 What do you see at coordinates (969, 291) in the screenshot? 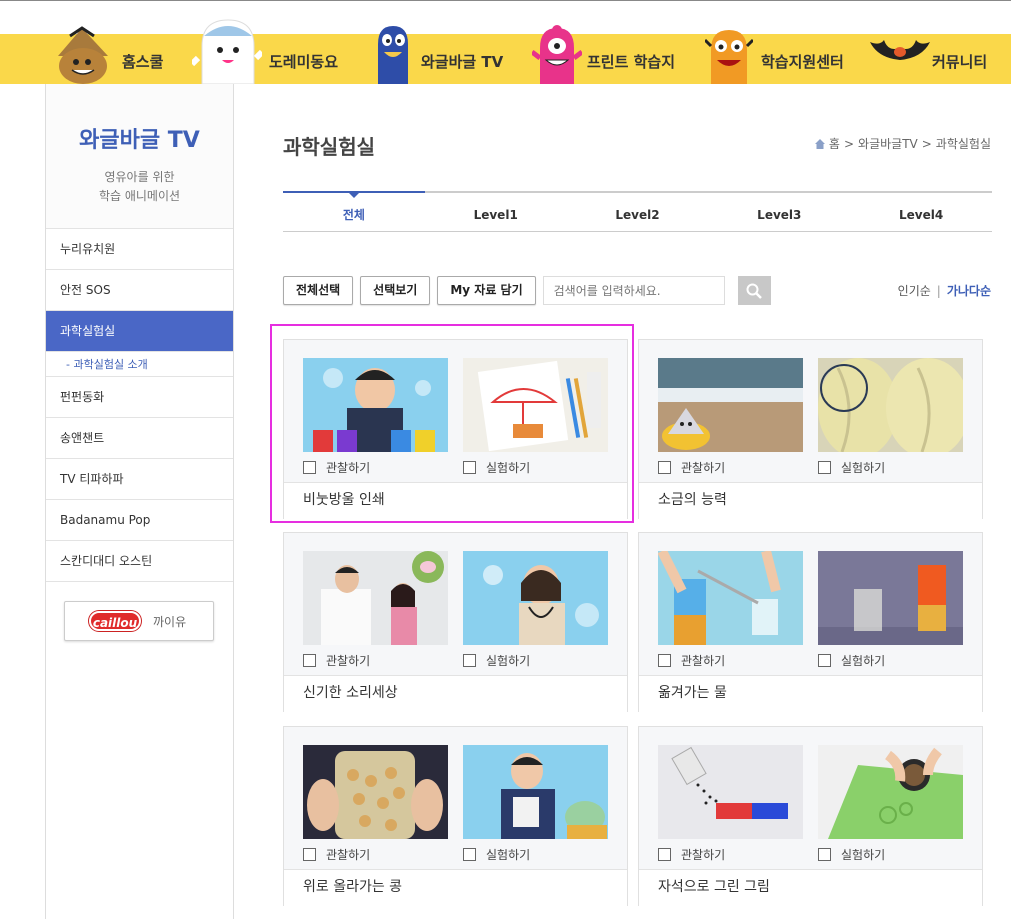
I see `sort-alphabetical: 가나다순` at bounding box center [969, 291].